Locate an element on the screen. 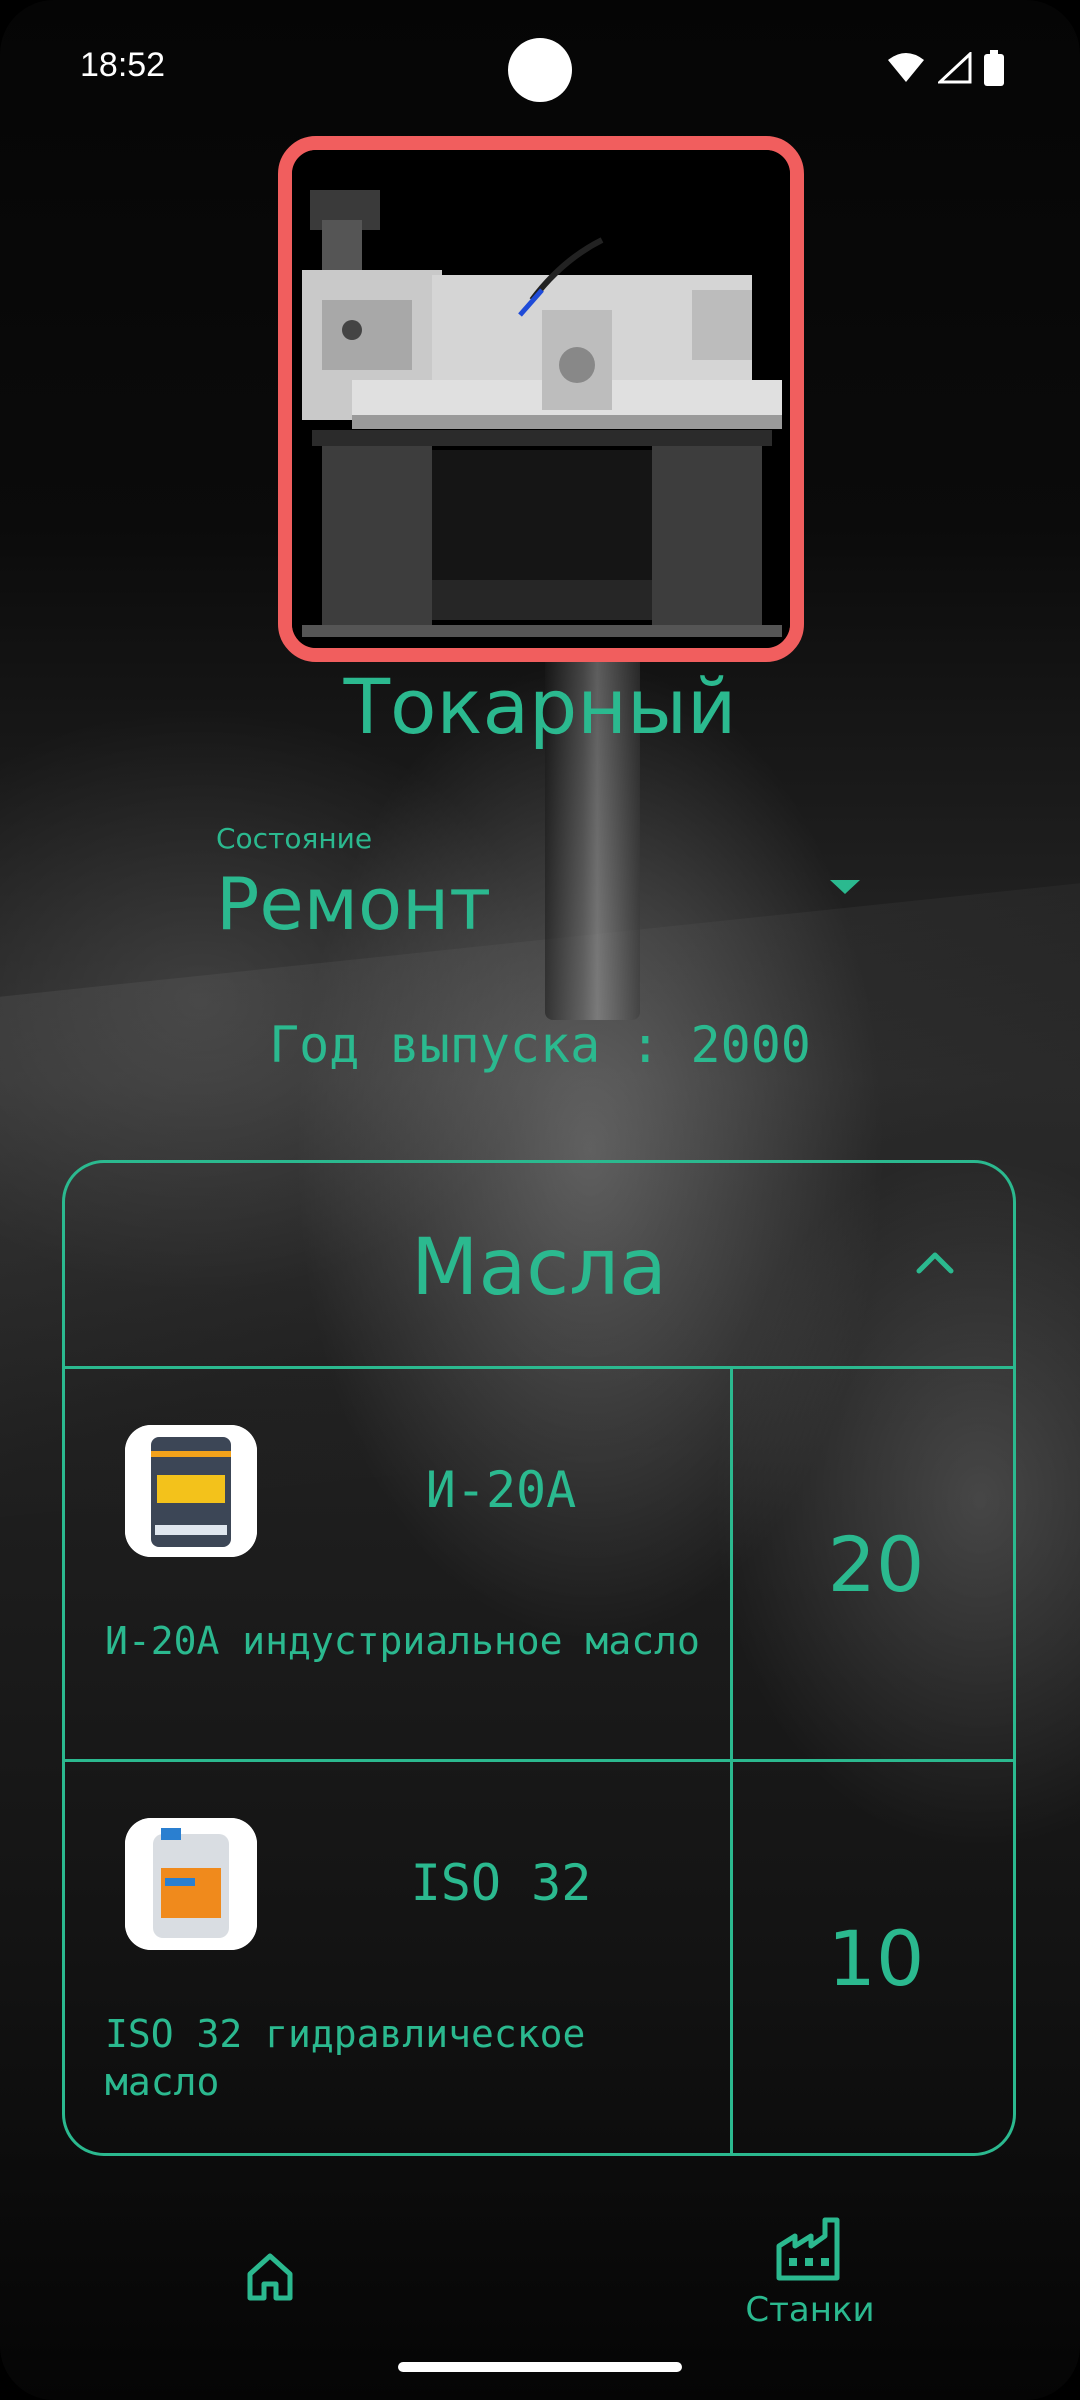 The width and height of the screenshot is (1080, 2400). lathe-machine-photo is located at coordinates (541, 399).